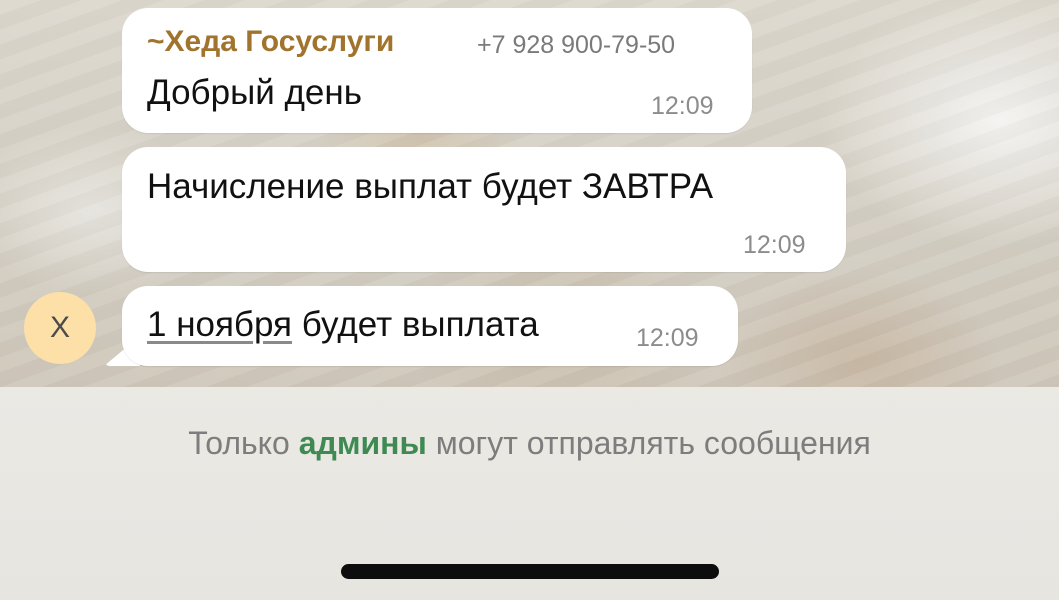  What do you see at coordinates (254, 92) in the screenshot?
I see `message-text: Добрый день` at bounding box center [254, 92].